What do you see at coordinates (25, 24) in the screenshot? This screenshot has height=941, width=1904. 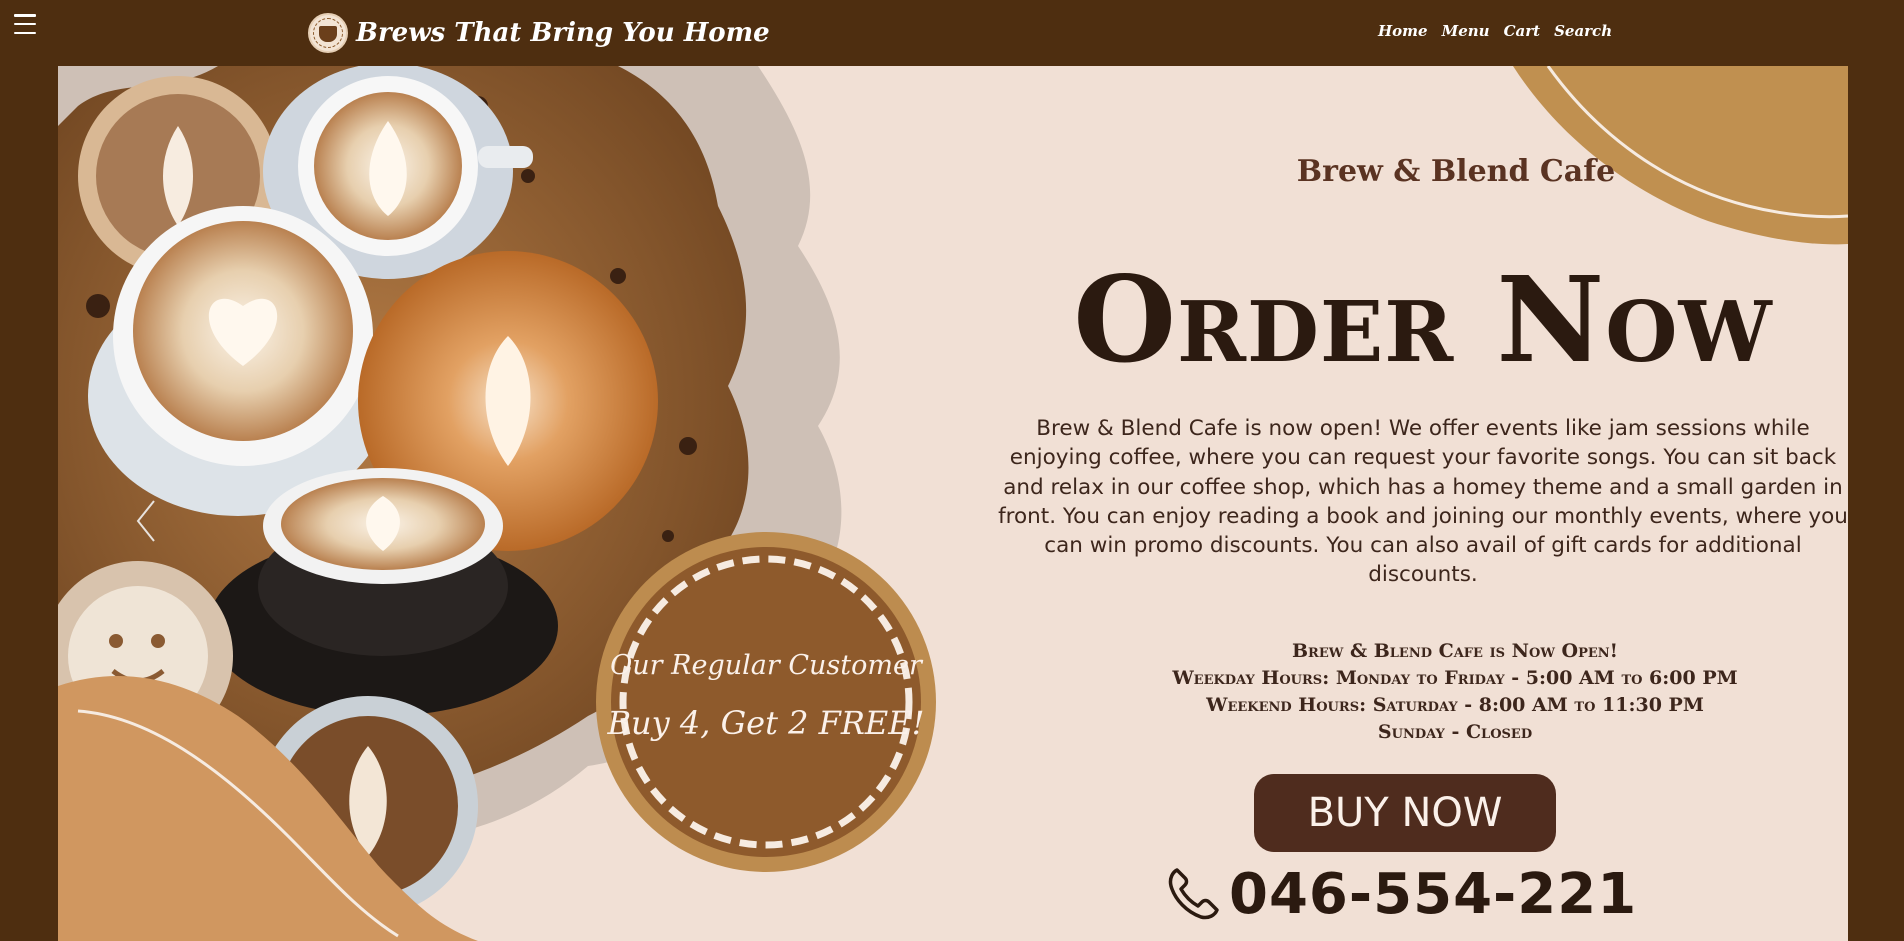 I see `hamburger-icon` at bounding box center [25, 24].